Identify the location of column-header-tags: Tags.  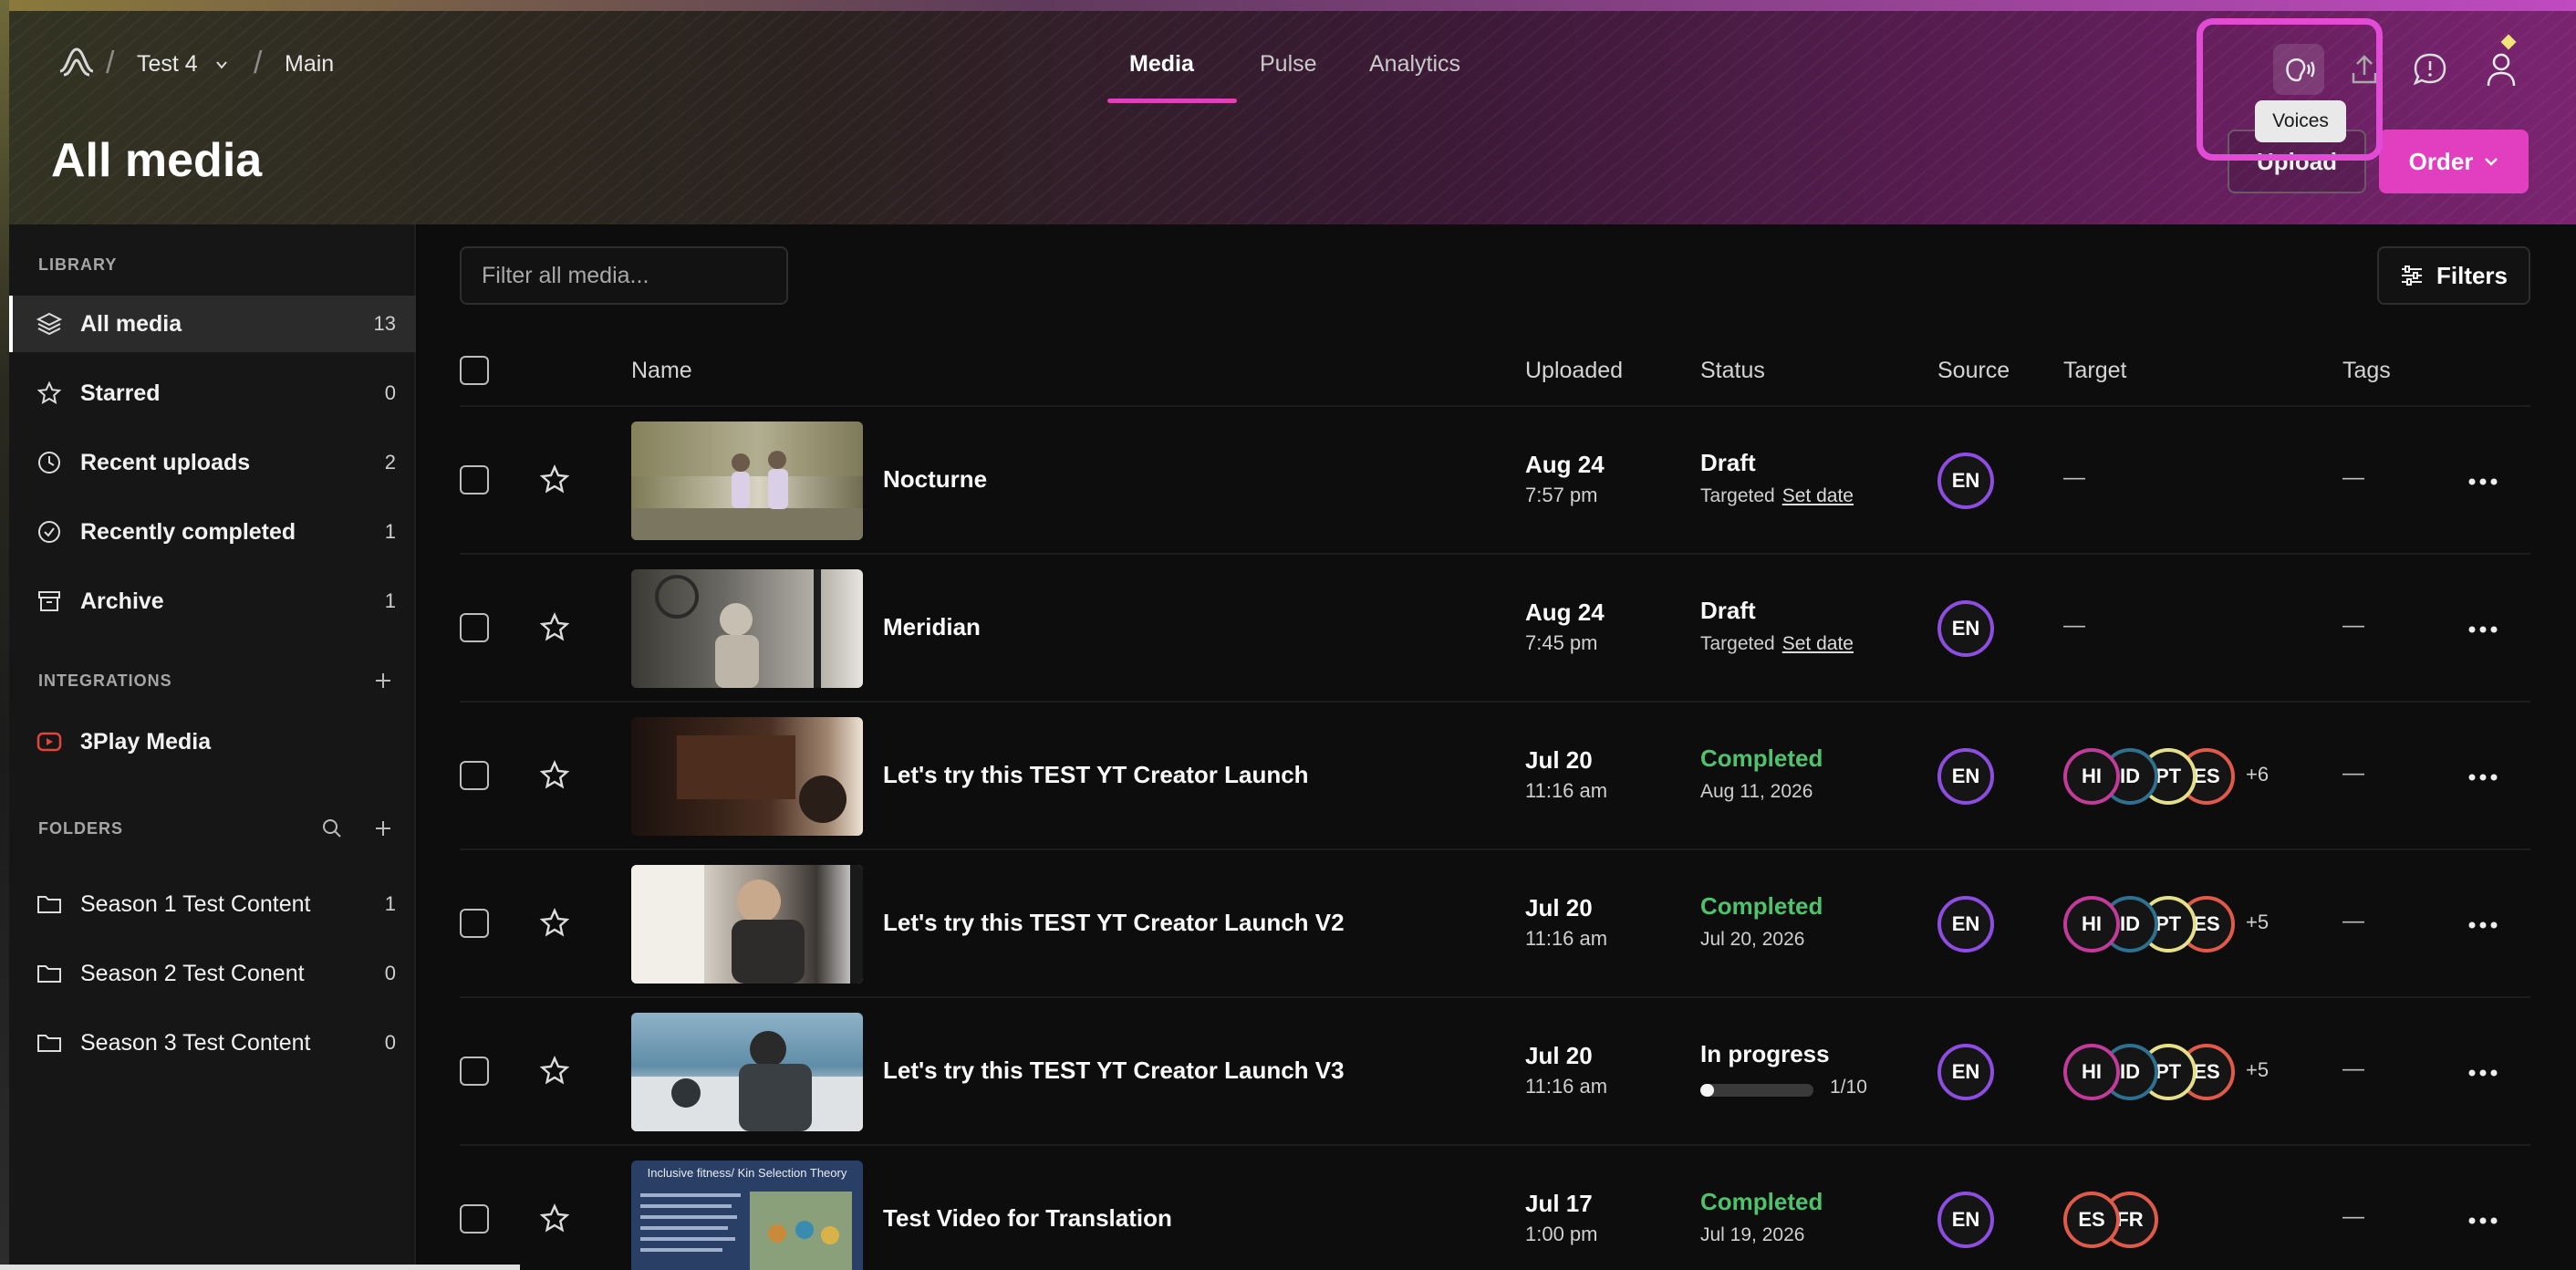
(2366, 371).